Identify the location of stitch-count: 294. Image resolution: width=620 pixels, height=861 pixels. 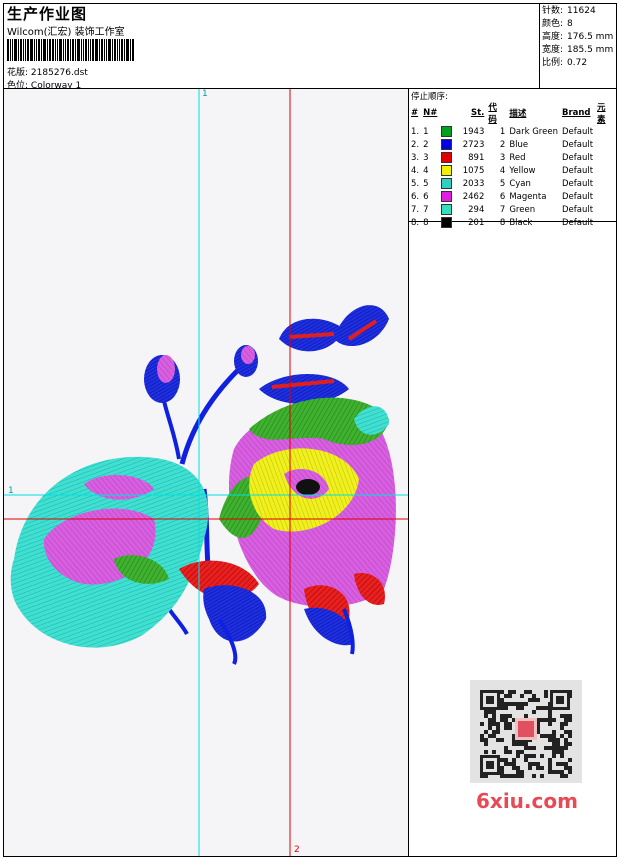
(476, 210).